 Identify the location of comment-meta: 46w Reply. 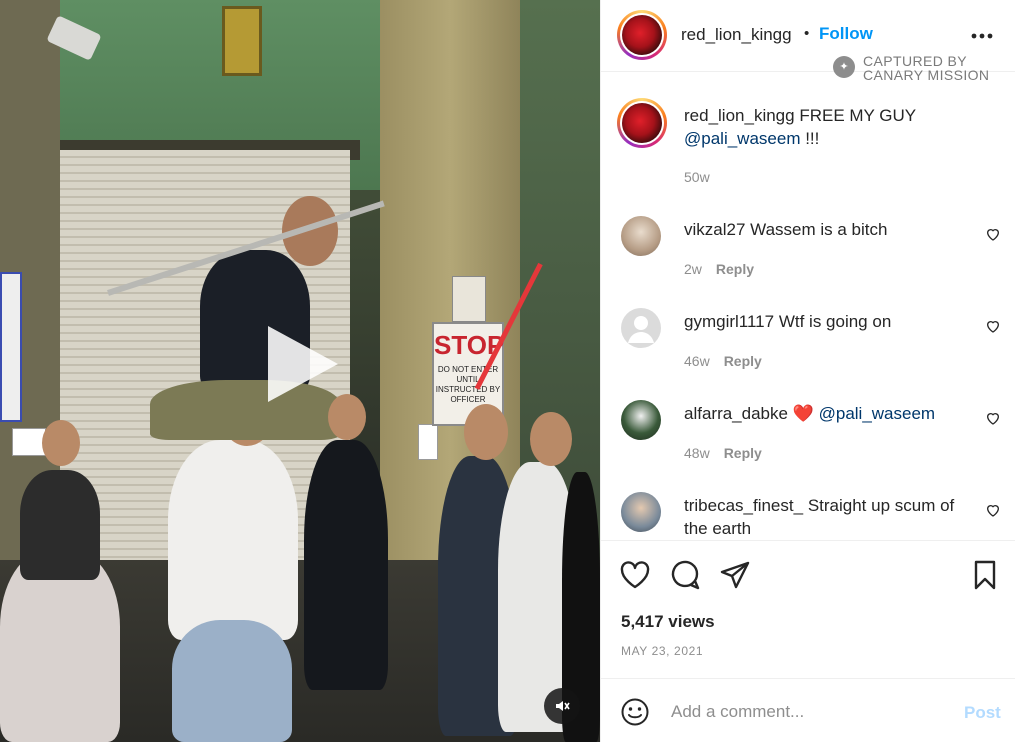
(723, 361).